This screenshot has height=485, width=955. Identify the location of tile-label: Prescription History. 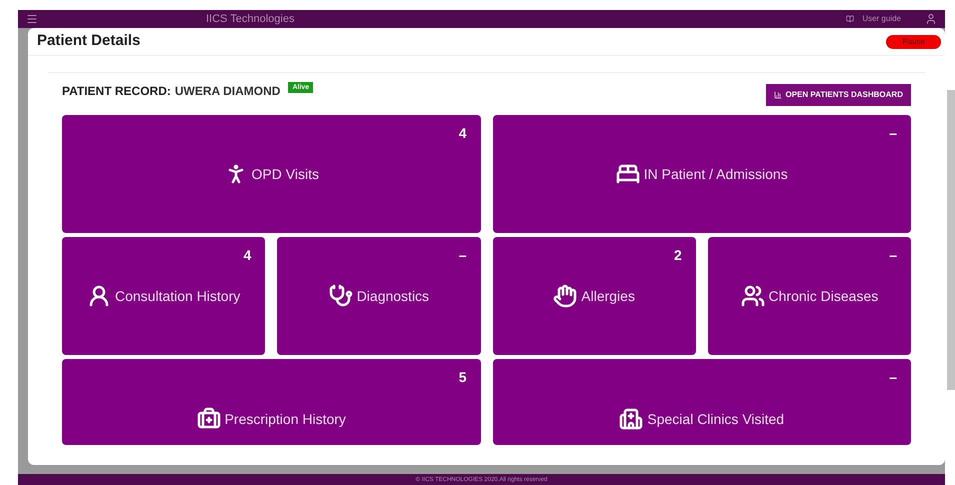
(285, 419).